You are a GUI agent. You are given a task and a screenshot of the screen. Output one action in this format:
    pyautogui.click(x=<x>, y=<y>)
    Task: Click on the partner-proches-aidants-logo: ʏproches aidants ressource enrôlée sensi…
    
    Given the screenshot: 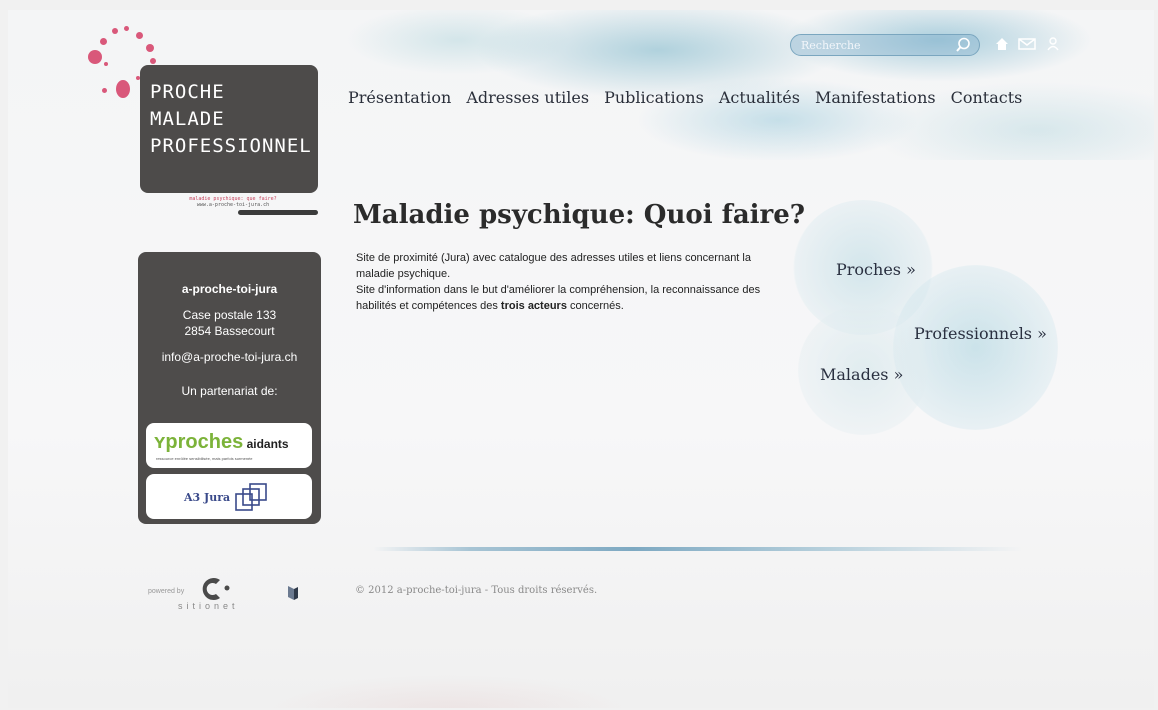 What is the action you would take?
    pyautogui.click(x=229, y=445)
    